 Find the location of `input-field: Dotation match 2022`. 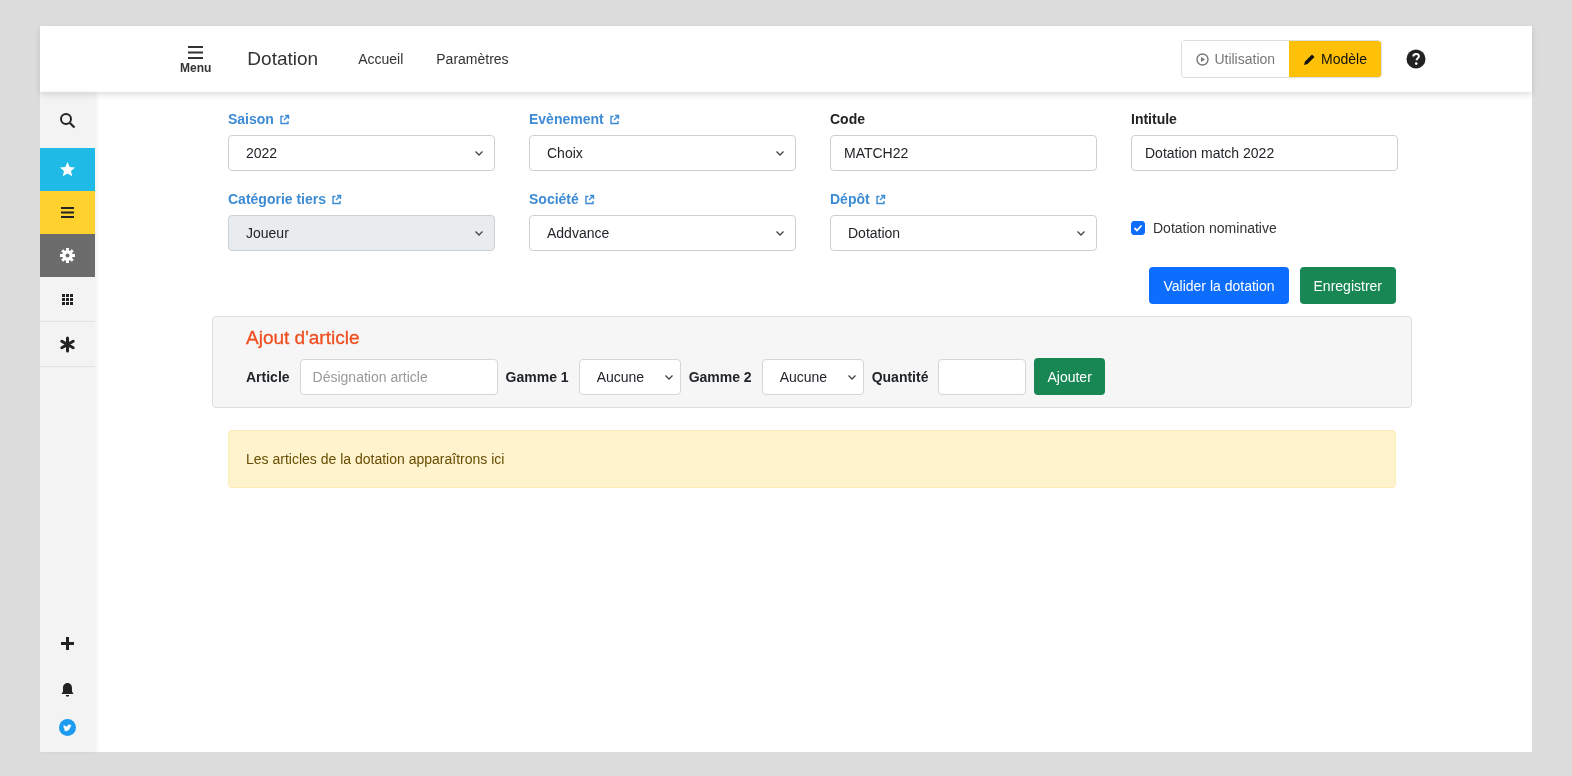

input-field: Dotation match 2022 is located at coordinates (1264, 153).